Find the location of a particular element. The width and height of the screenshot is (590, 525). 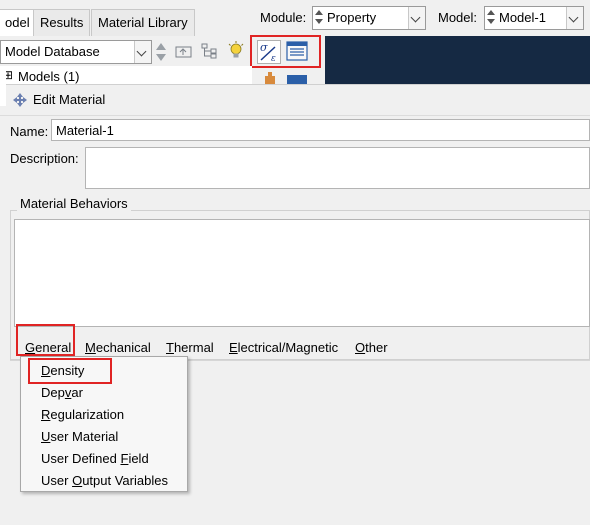

material-behaviors-label: Material Behaviors is located at coordinates (74, 203).